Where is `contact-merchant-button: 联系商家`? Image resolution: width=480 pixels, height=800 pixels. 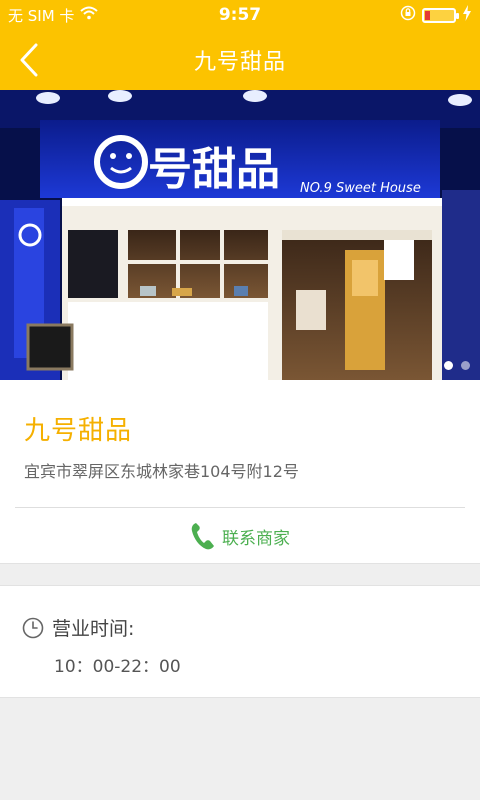
contact-merchant-button: 联系商家 is located at coordinates (240, 536).